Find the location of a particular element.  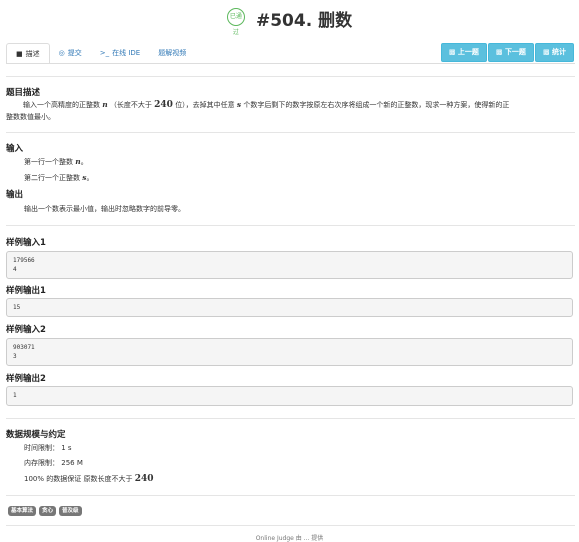

tab-solution-video-label: 题解视频 is located at coordinates (172, 53).